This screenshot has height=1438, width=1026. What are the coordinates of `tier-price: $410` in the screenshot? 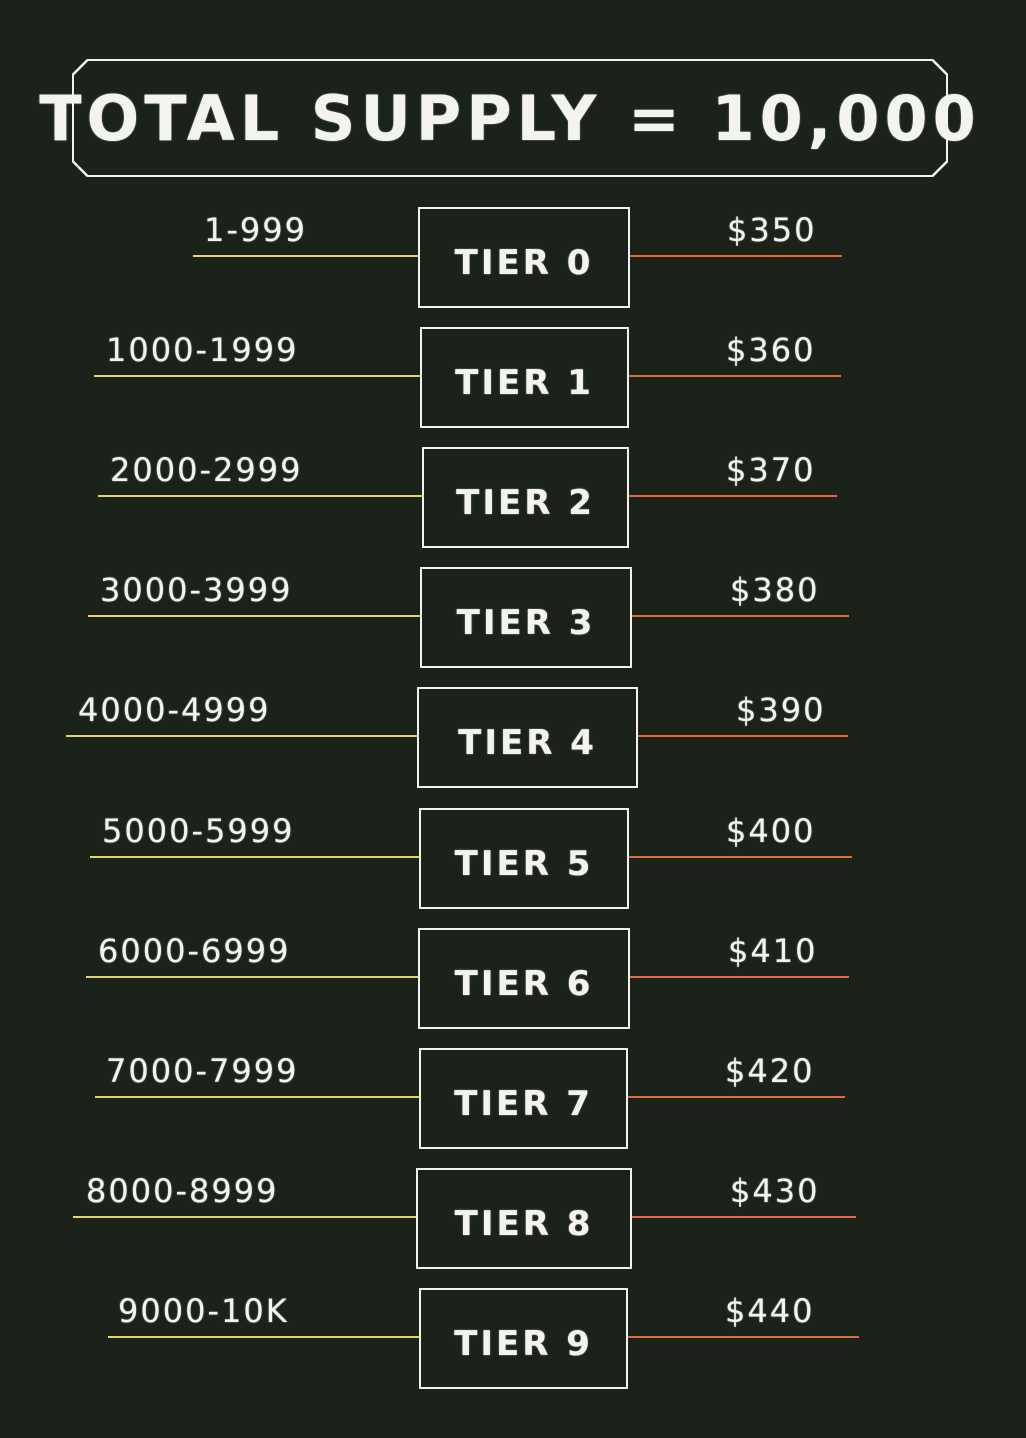 It's located at (773, 951).